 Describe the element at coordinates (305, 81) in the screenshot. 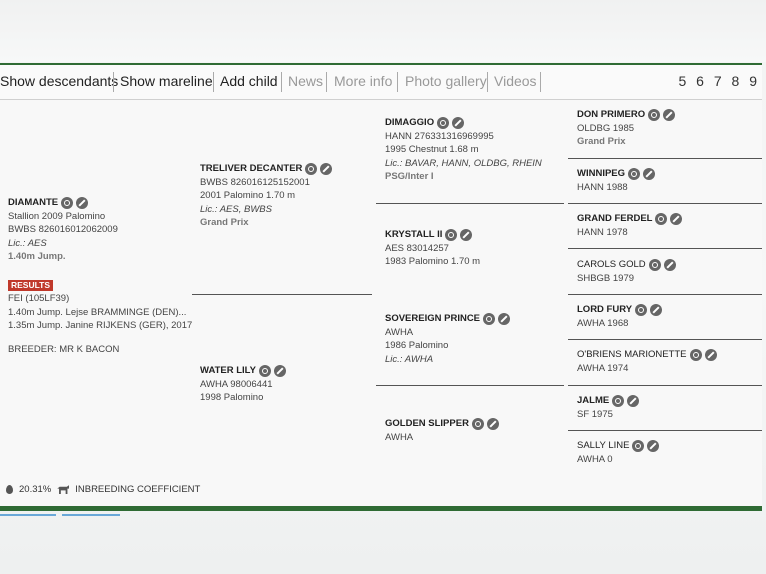

I see `tab-news: News` at that location.